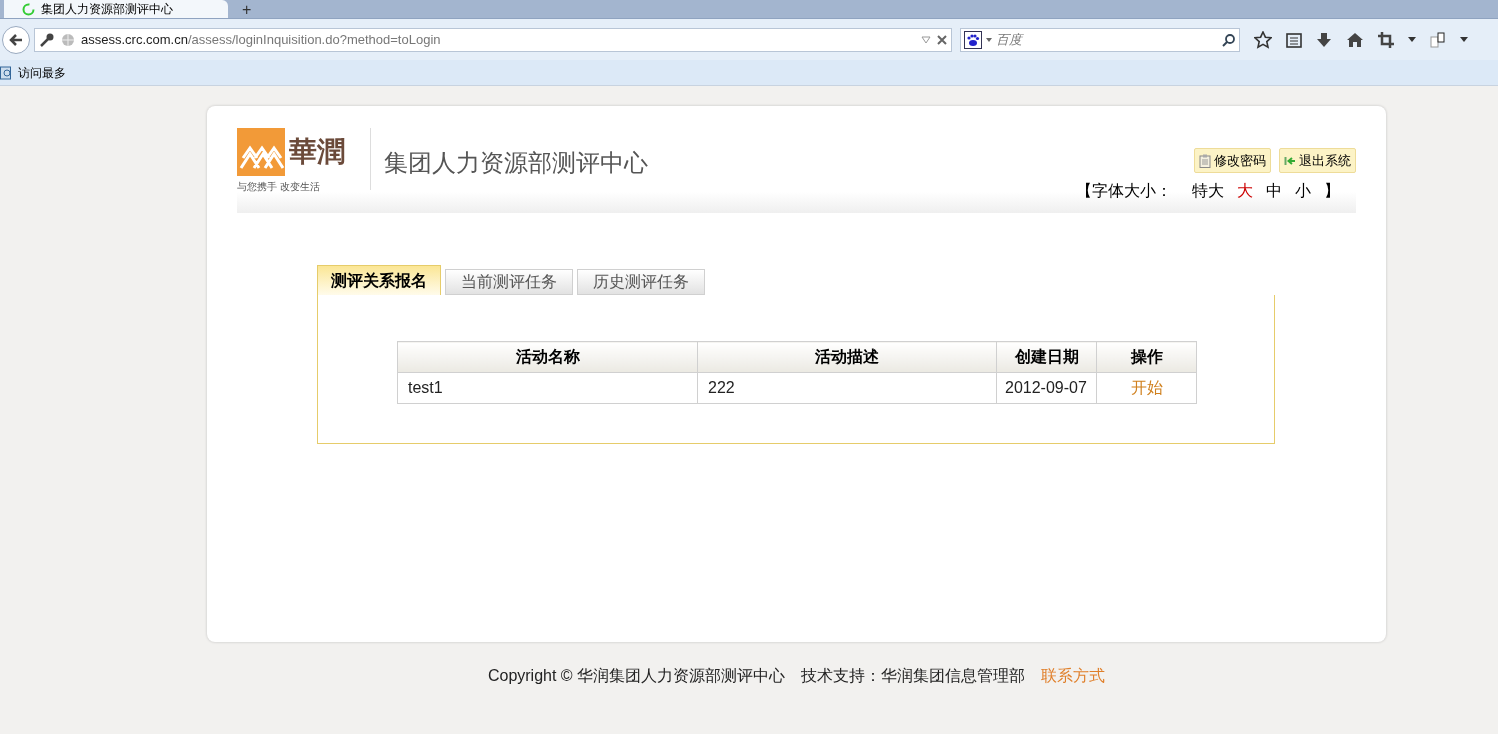 The width and height of the screenshot is (1498, 734). I want to click on url-text: assess.crc.com.cn/assess/loginInquisition.do?method=toLogin, so click(261, 39).